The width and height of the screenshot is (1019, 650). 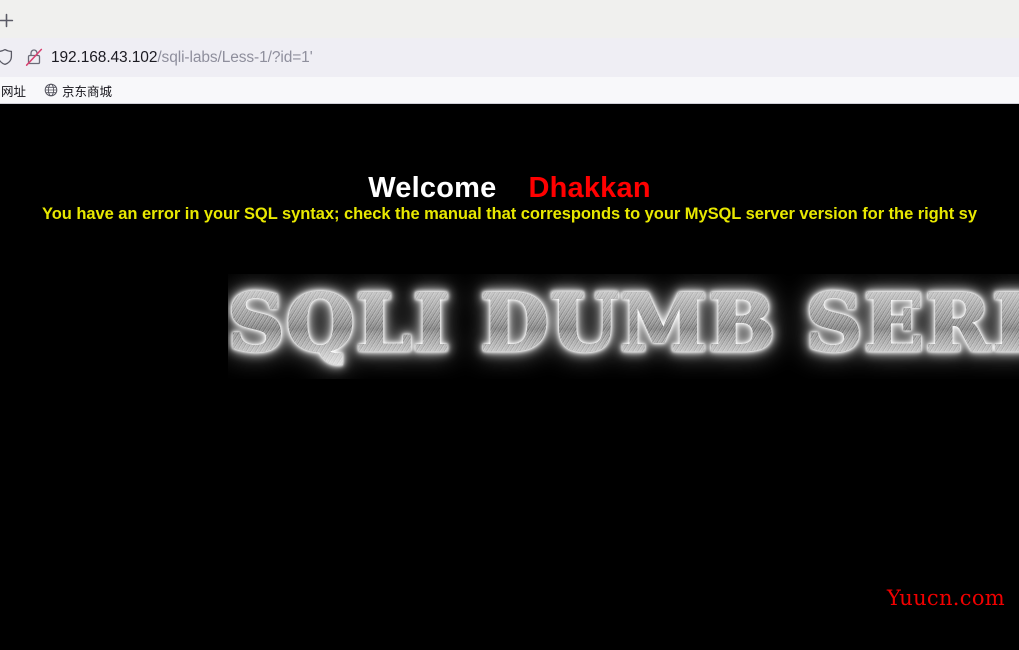 I want to click on sqli-title-text: SQLI DUMB SERIES, so click(x=623, y=324).